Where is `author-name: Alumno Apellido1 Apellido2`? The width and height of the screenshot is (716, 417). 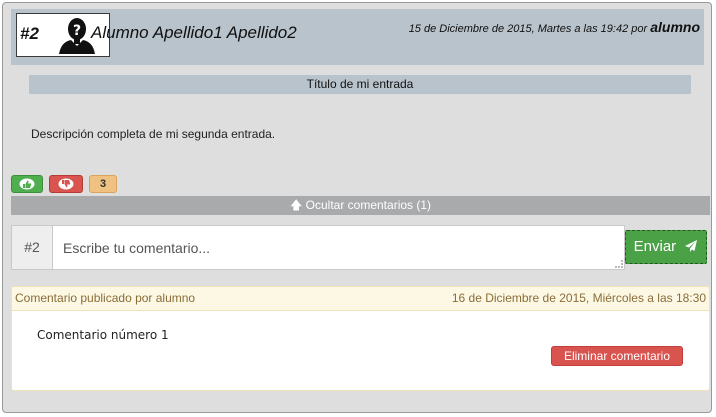 author-name: Alumno Apellido1 Apellido2 is located at coordinates (194, 32).